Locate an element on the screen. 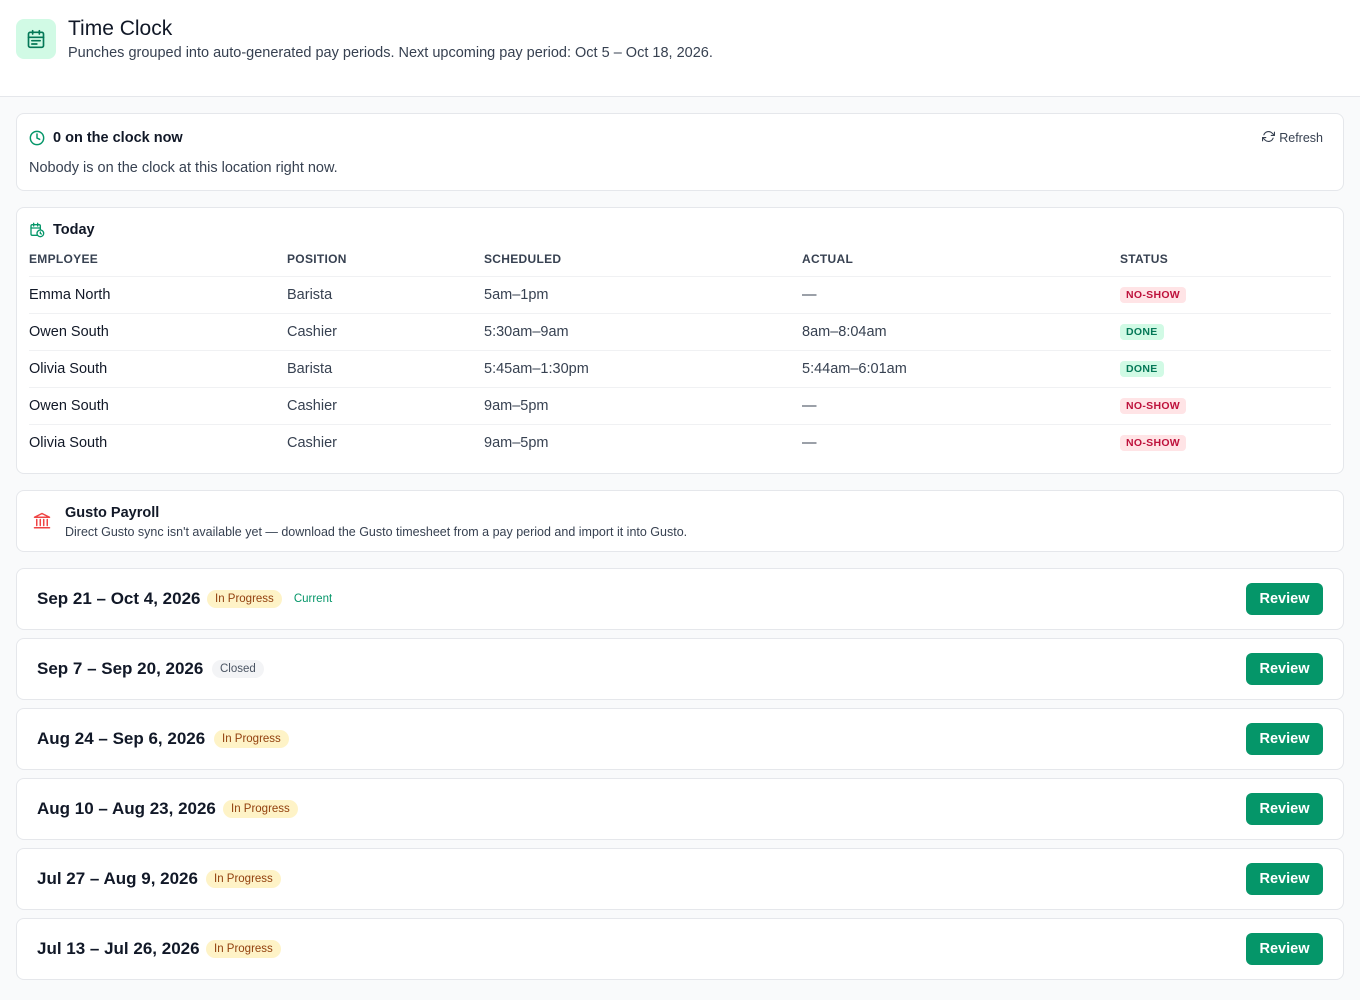  calendar-icon is located at coordinates (36, 39).